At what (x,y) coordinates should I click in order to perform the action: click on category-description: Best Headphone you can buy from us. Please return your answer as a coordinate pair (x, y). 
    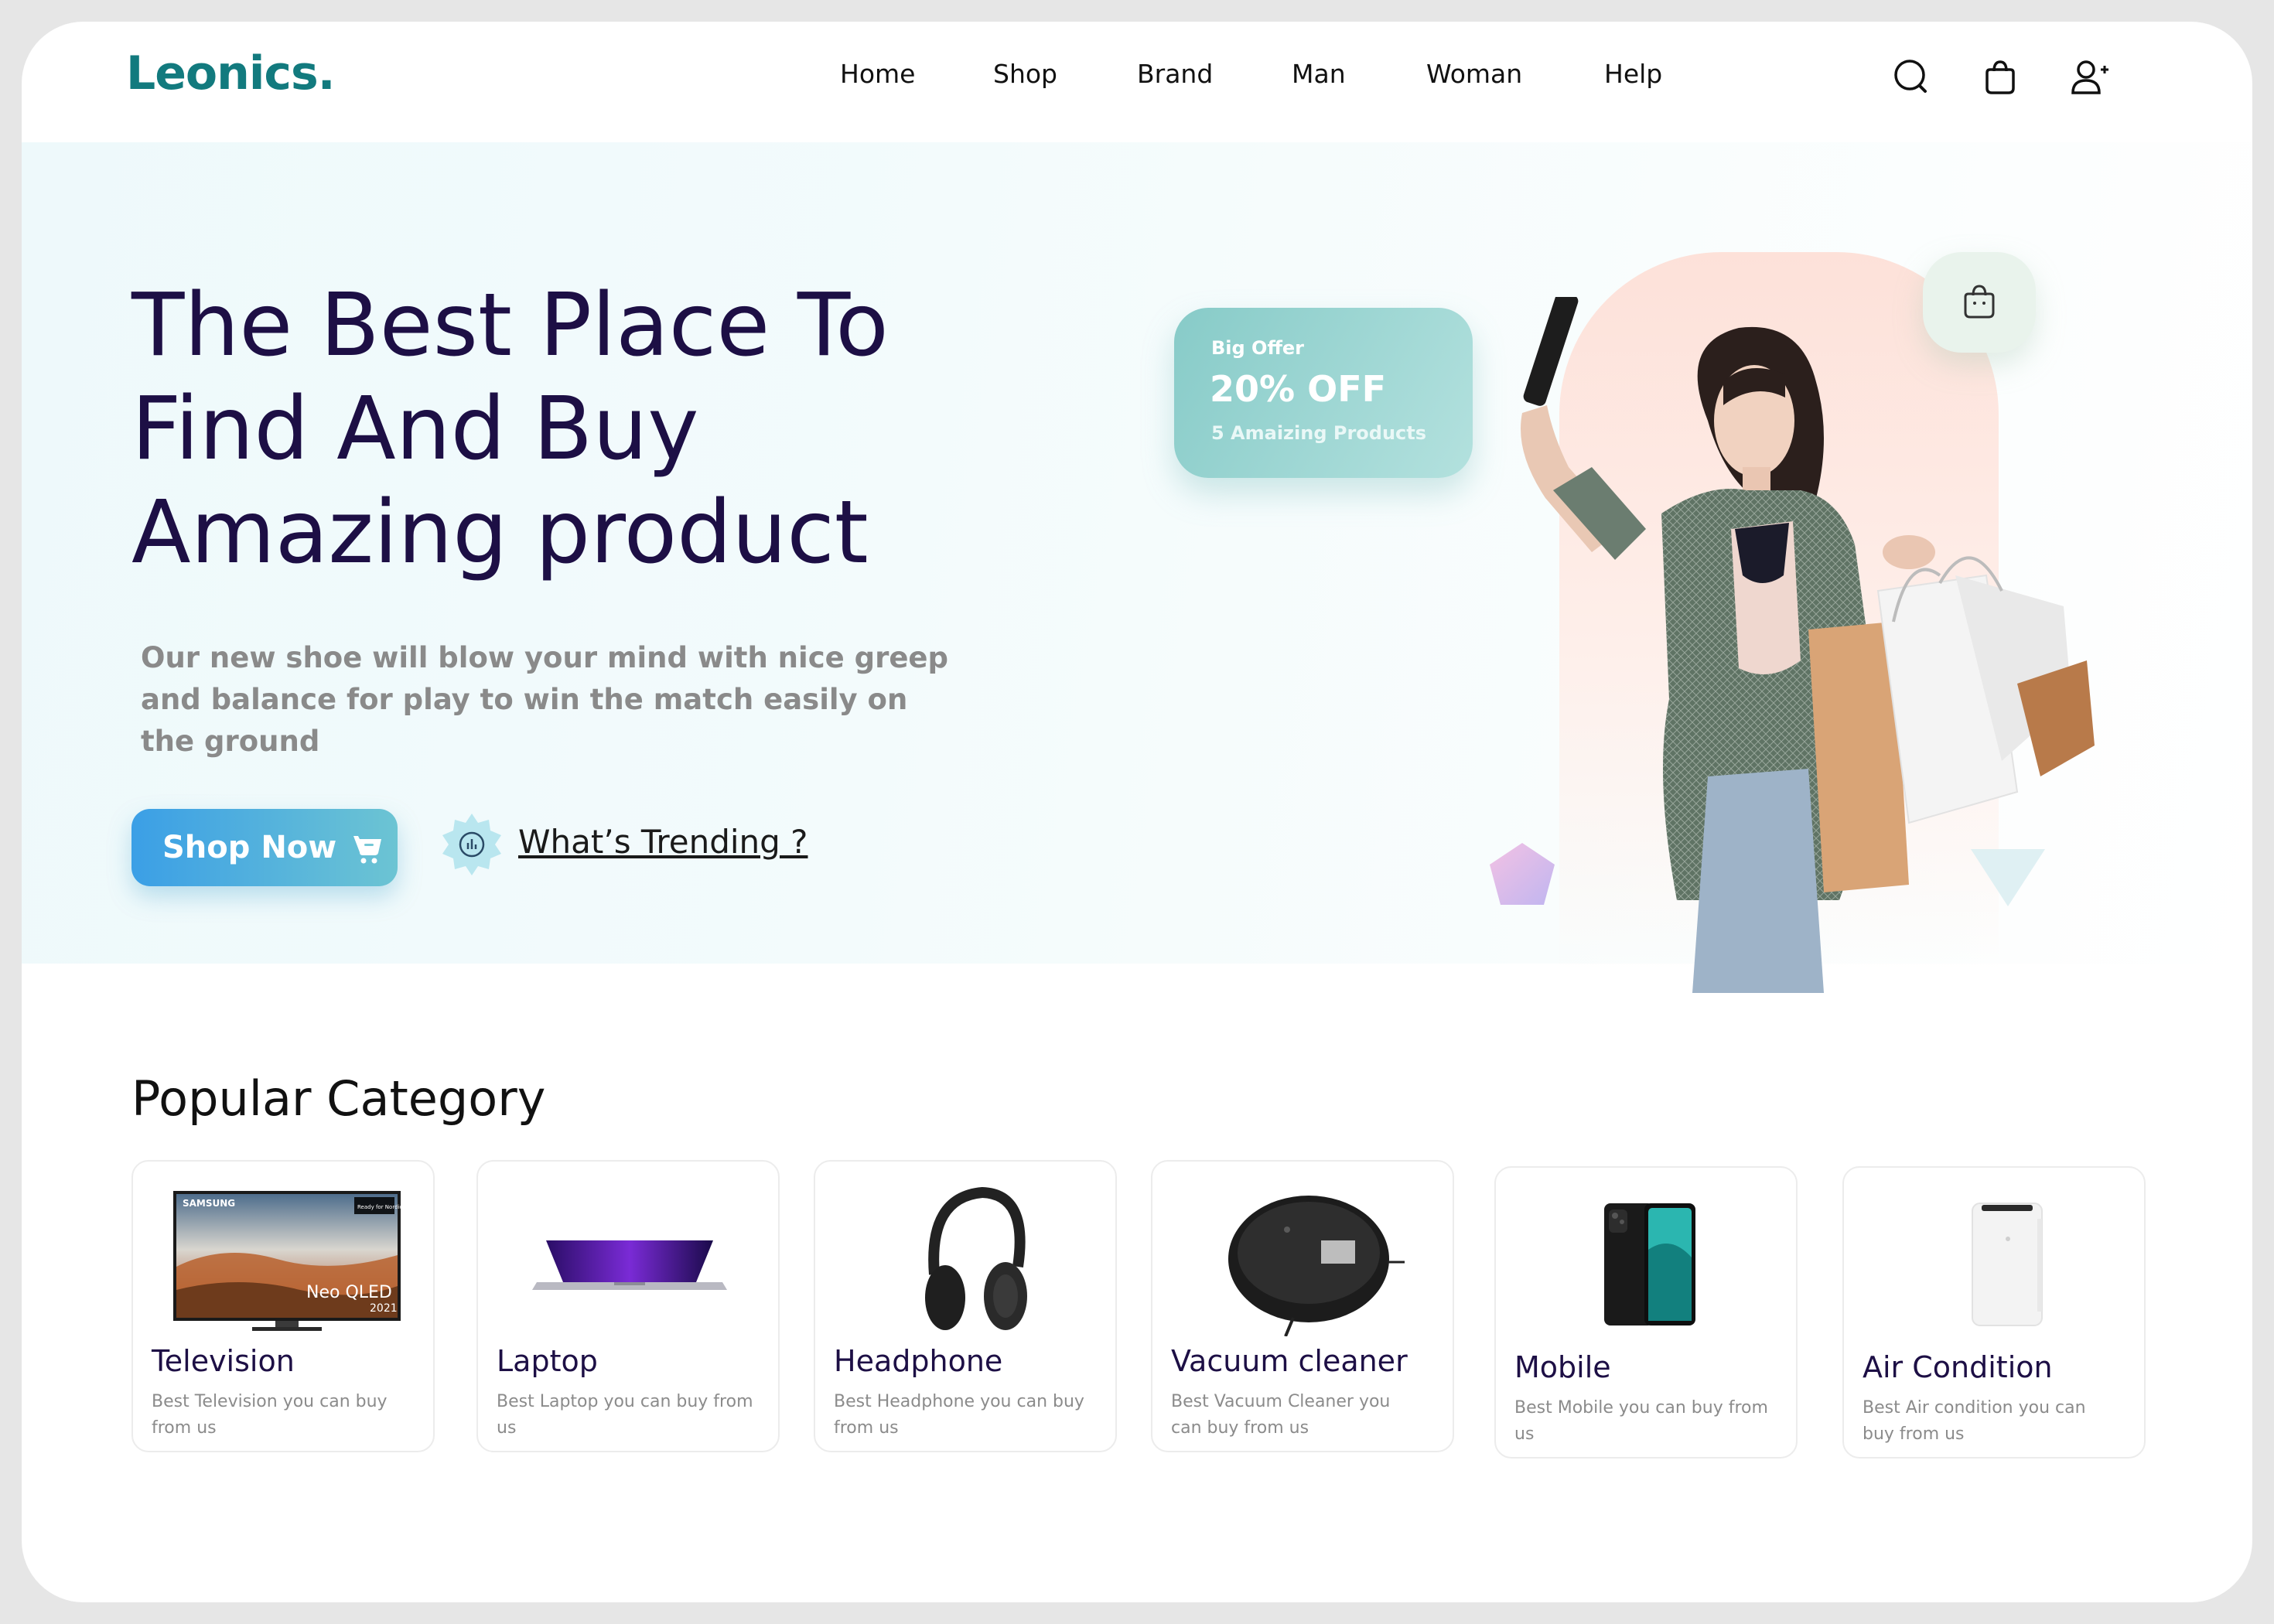
    Looking at the image, I should click on (965, 1415).